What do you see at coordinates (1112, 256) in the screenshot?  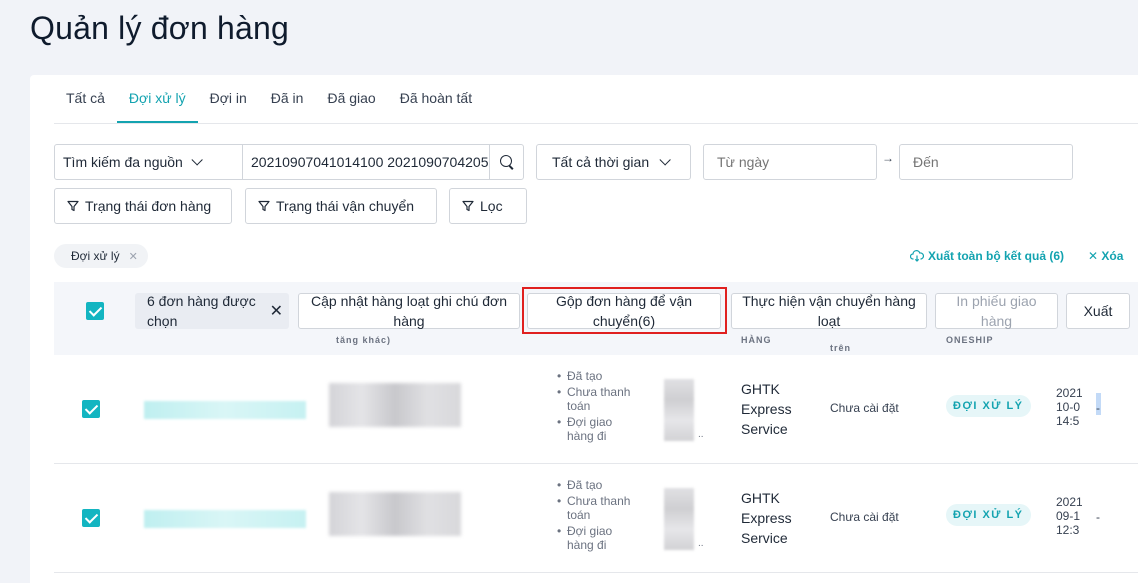 I see `clear-label: Xóa` at bounding box center [1112, 256].